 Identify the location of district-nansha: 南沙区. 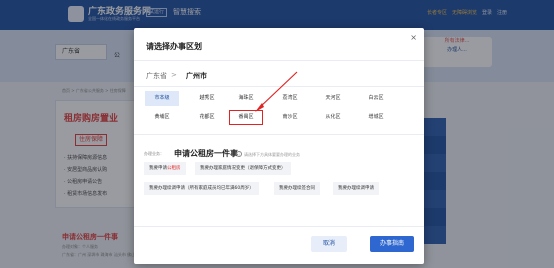
(290, 117).